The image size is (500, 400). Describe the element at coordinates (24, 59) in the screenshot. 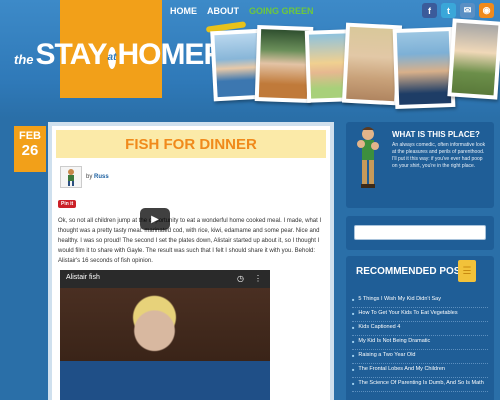

I see `logo-the: the` at that location.